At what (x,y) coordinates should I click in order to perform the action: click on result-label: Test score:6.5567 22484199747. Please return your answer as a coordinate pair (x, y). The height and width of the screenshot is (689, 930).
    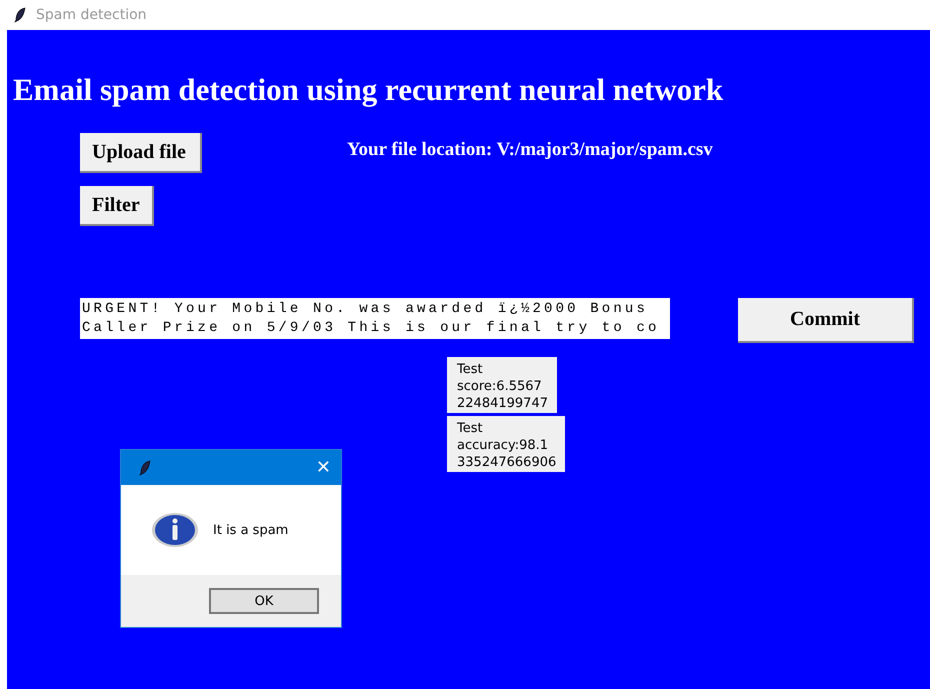
    Looking at the image, I should click on (502, 385).